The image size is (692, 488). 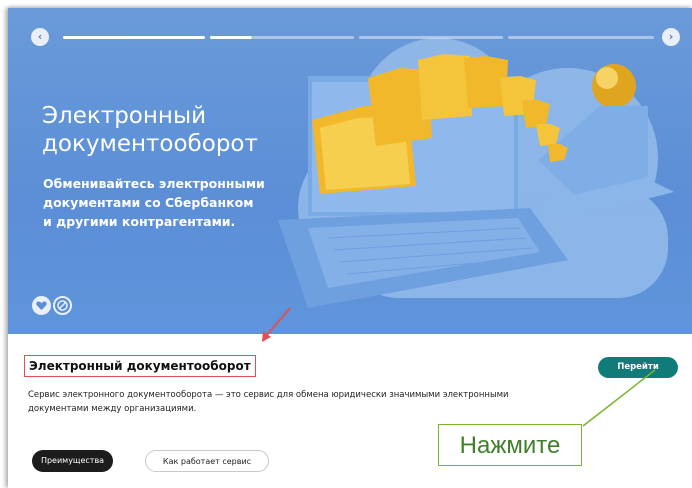 I want to click on go-button: Перейти, so click(x=638, y=367).